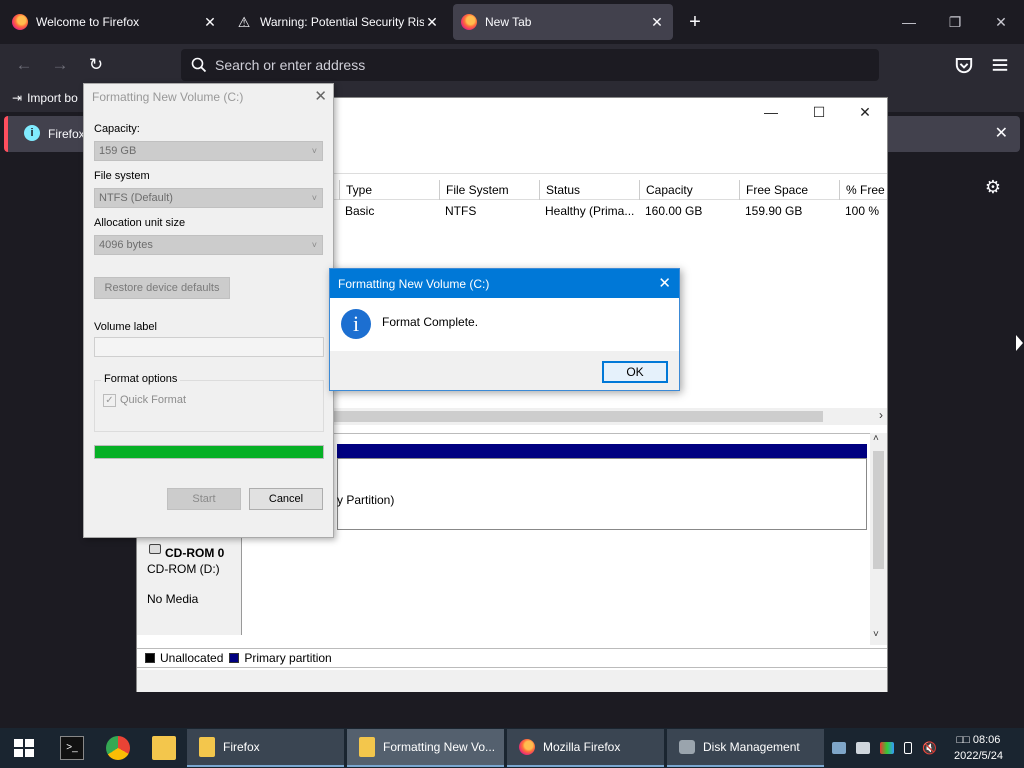 This screenshot has height=768, width=1024. Describe the element at coordinates (234, 658) in the screenshot. I see `primary-partition-swatch` at that location.